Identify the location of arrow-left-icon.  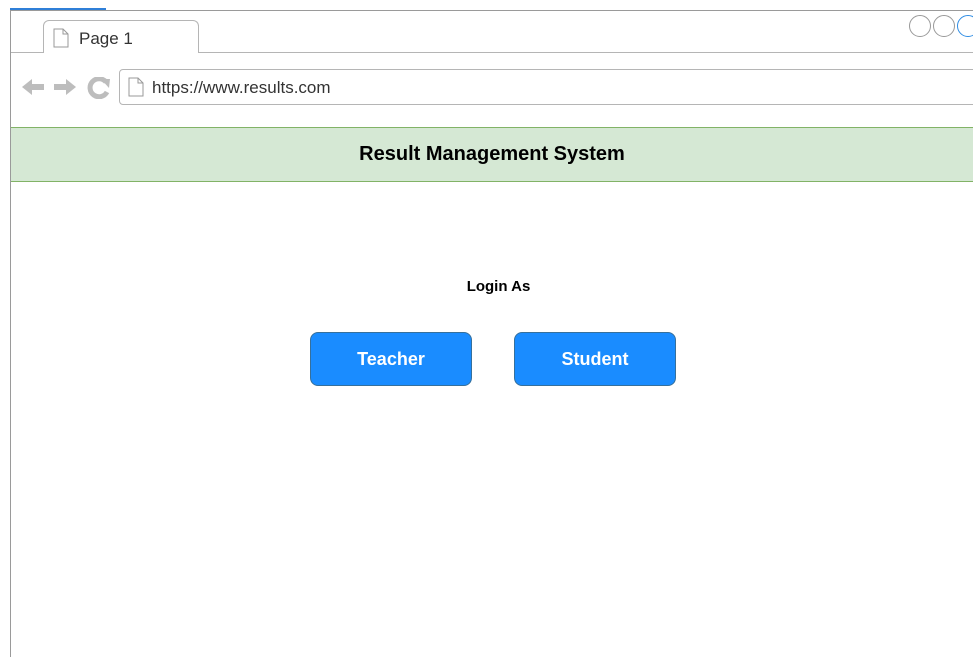
(33, 87).